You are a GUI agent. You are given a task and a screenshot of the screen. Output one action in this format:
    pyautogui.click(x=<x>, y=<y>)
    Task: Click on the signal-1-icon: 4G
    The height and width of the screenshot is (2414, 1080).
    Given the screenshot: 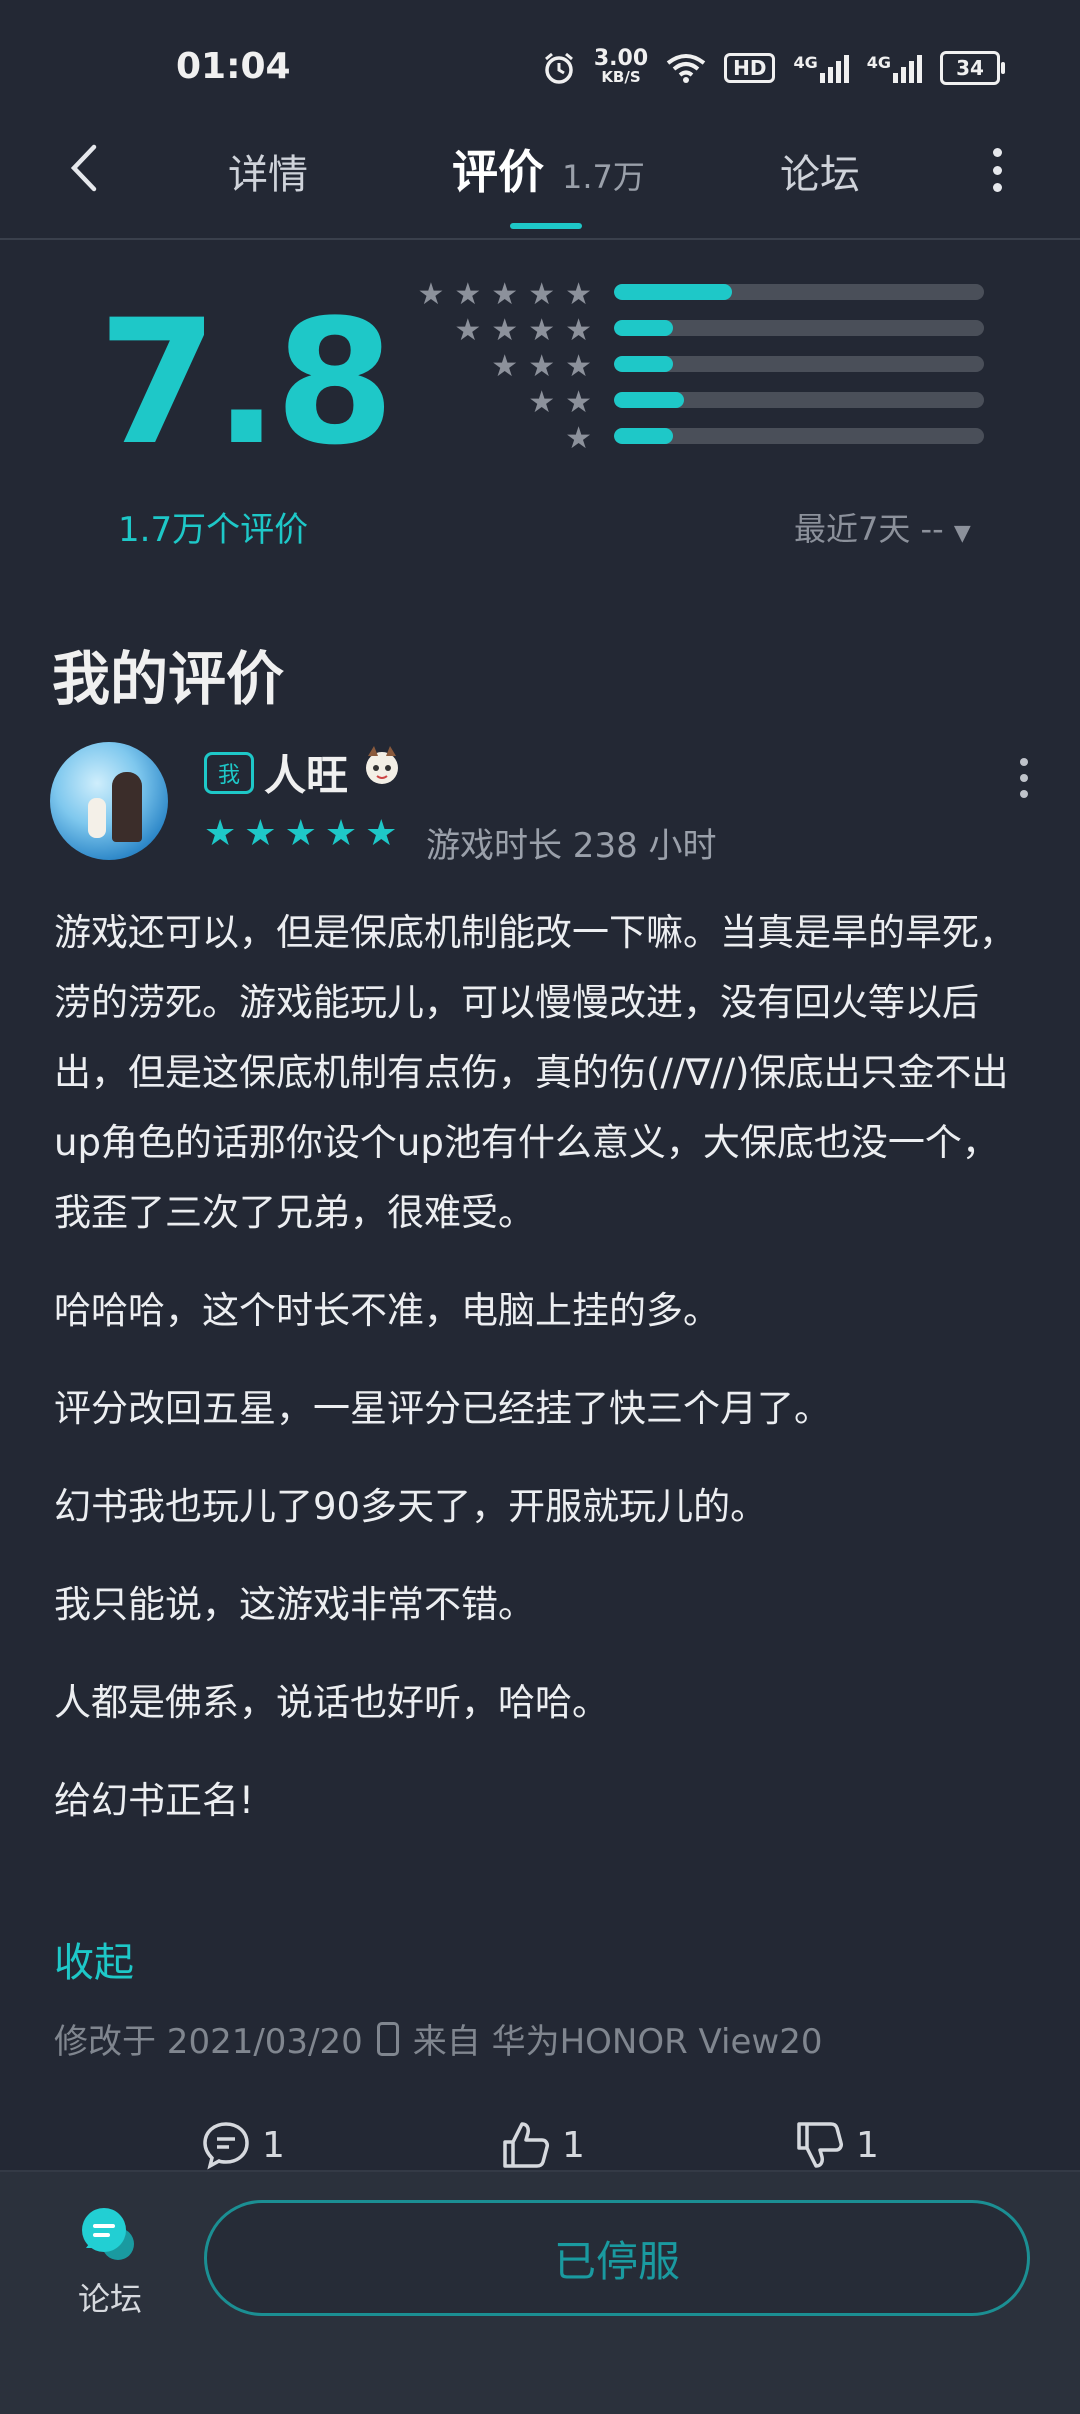 What is the action you would take?
    pyautogui.click(x=821, y=68)
    